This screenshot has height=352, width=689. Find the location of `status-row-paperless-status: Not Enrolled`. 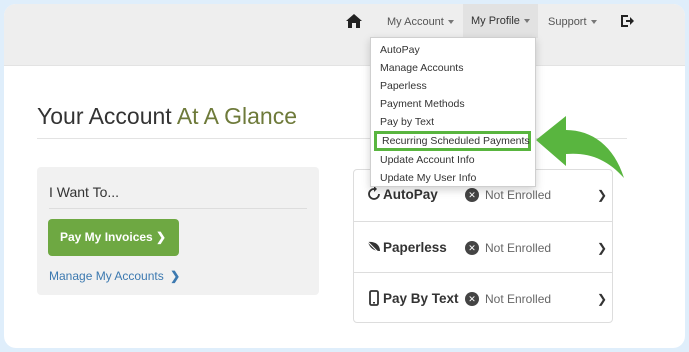

status-row-paperless-status: Not Enrolled is located at coordinates (518, 248).